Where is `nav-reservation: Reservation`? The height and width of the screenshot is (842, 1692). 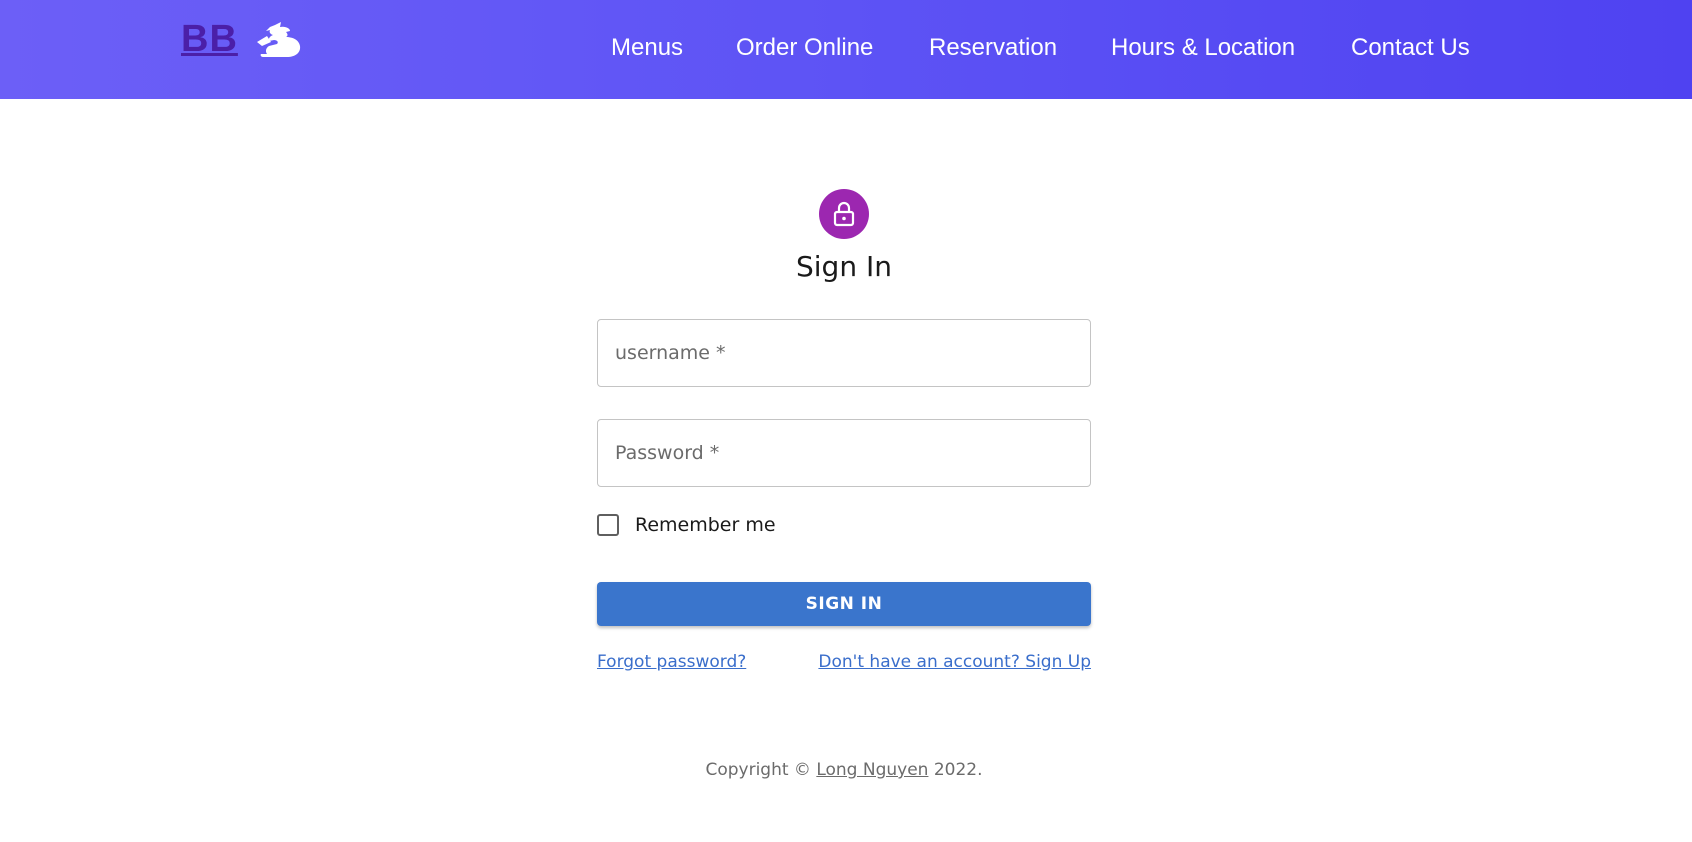
nav-reservation: Reservation is located at coordinates (993, 48).